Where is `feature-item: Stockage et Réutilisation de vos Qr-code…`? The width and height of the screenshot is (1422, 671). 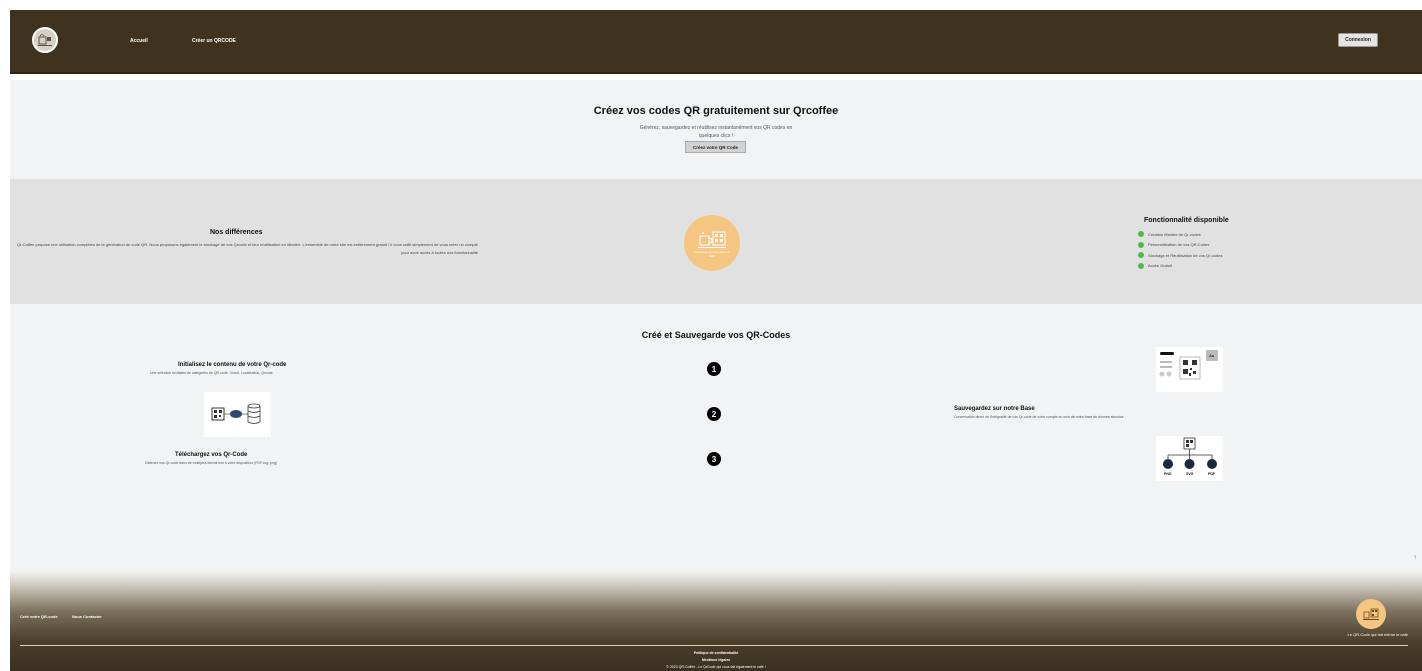
feature-item: Stockage et Réutilisation de vos Qr-code… is located at coordinates (1180, 255).